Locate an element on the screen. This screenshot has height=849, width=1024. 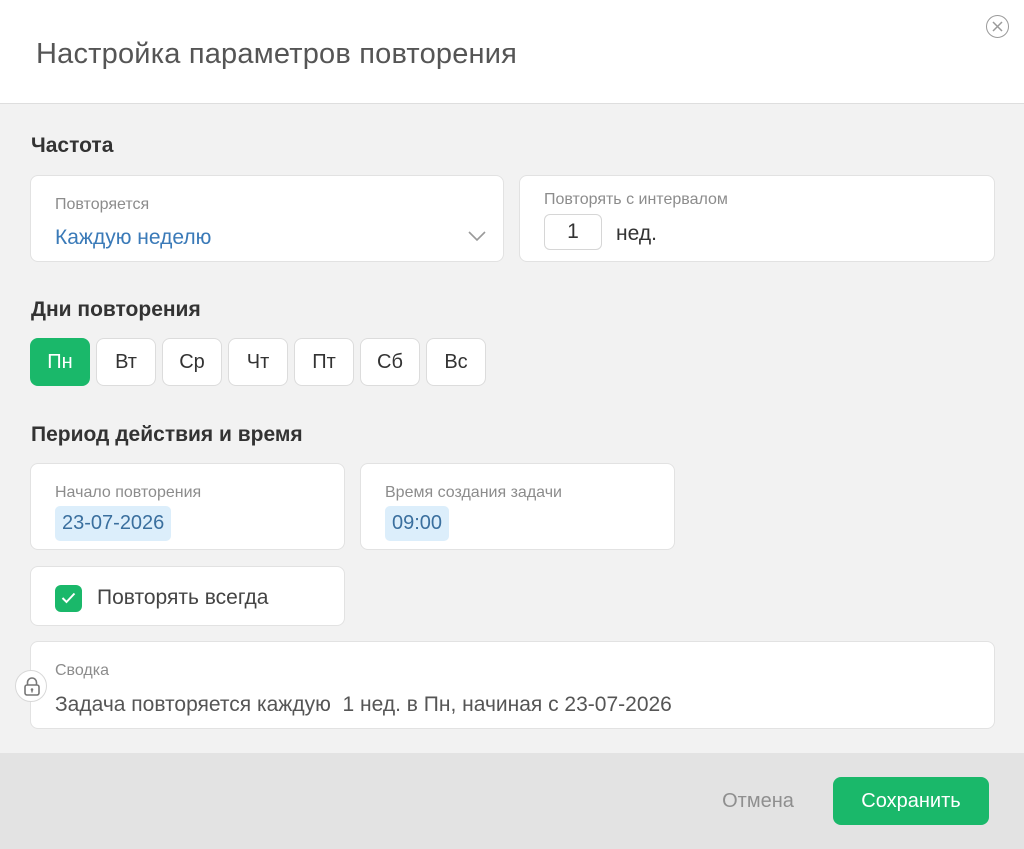
summary-label: Сводка is located at coordinates (82, 670).